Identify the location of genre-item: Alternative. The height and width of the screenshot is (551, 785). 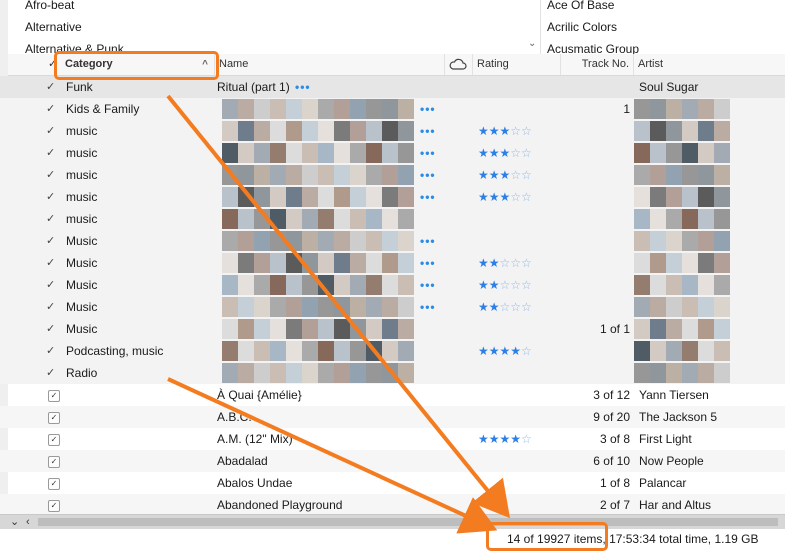
(53, 27).